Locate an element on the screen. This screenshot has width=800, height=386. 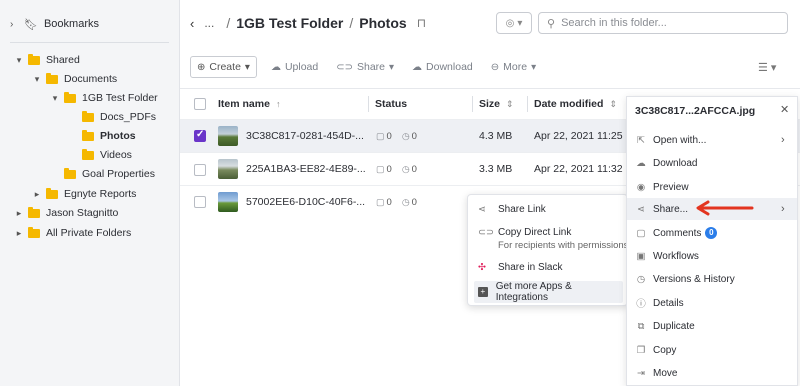
col-label: Date modified is located at coordinates (569, 104).